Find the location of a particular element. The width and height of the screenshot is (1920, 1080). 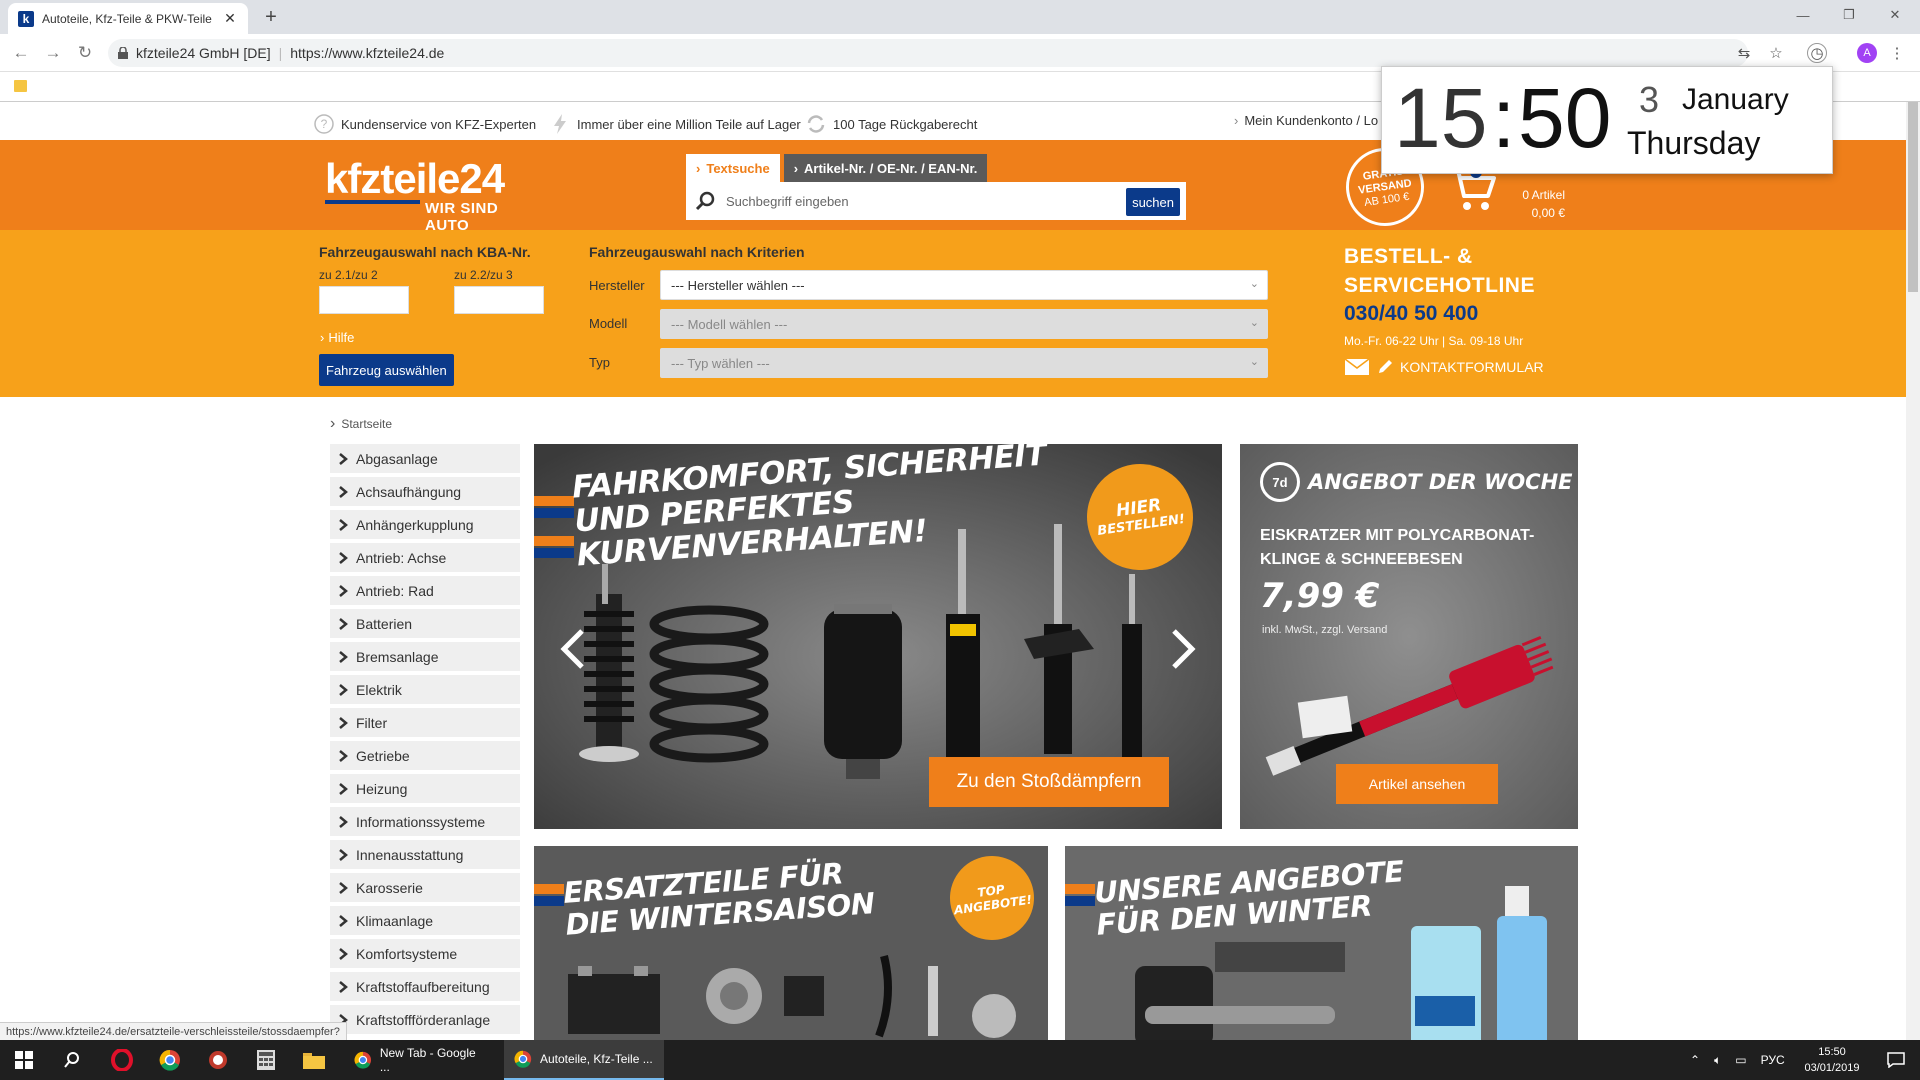

sidebar-item-label: Karosserie is located at coordinates (389, 887).